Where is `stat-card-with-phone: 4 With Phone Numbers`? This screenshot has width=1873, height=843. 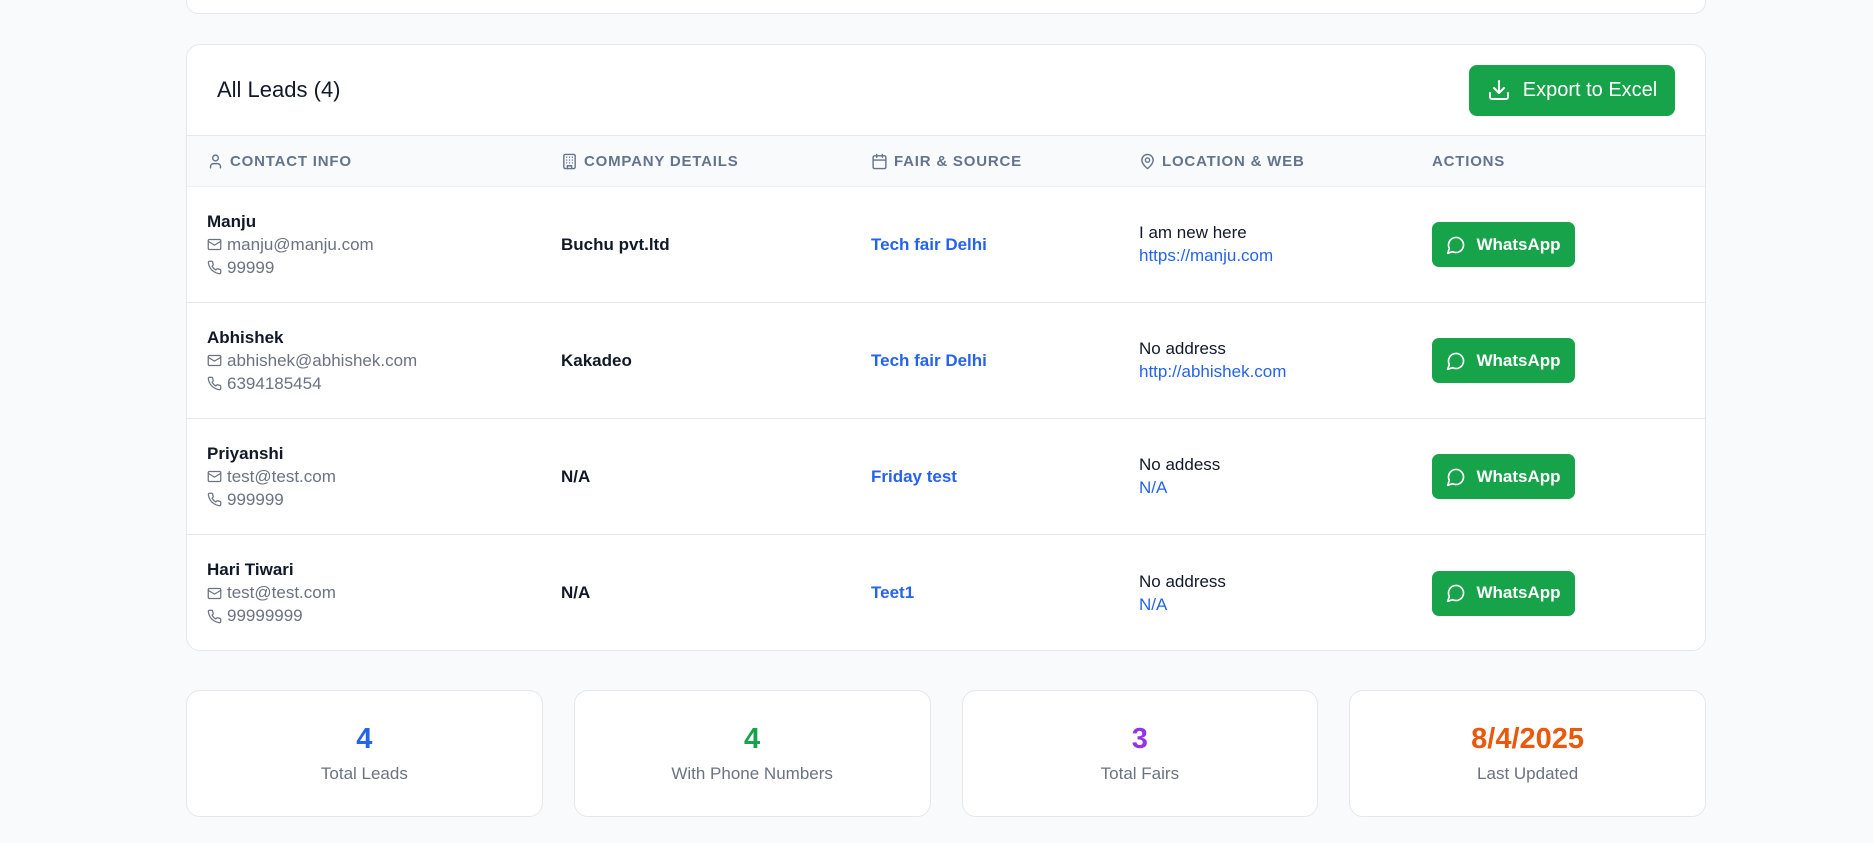 stat-card-with-phone: 4 With Phone Numbers is located at coordinates (752, 753).